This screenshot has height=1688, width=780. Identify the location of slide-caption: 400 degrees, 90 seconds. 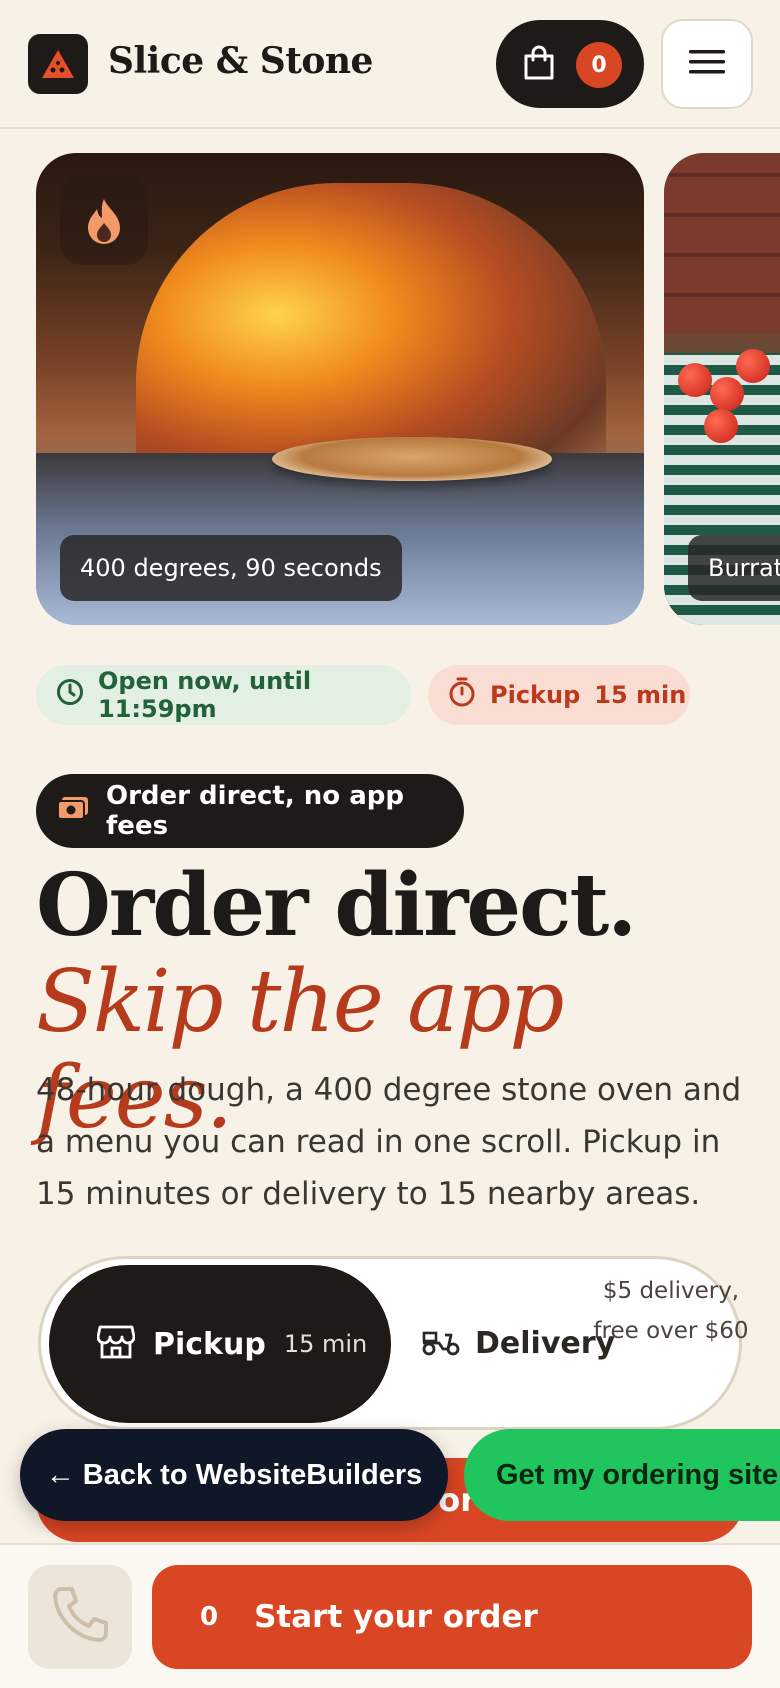
(231, 568).